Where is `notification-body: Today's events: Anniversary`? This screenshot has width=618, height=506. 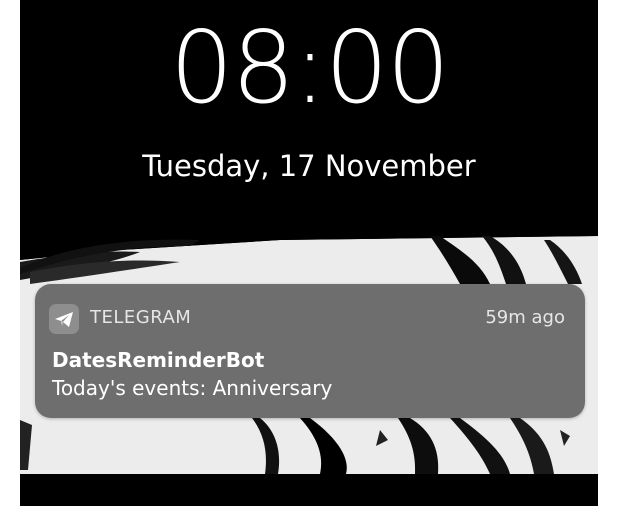
notification-body: Today's events: Anniversary is located at coordinates (192, 388).